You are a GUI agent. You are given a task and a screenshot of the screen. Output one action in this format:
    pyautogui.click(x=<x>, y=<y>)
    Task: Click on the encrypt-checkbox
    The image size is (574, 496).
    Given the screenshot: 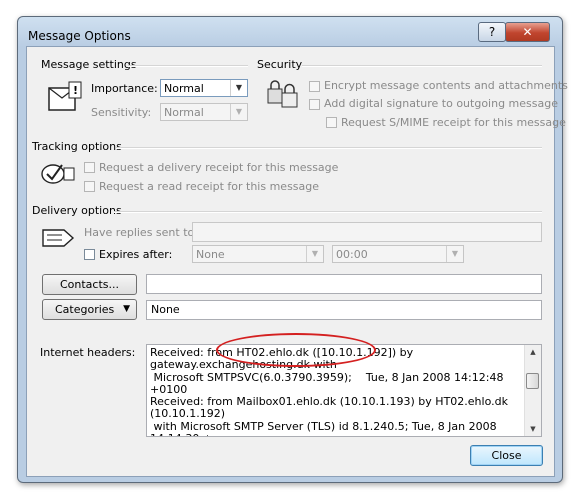 What is the action you would take?
    pyautogui.click(x=314, y=86)
    